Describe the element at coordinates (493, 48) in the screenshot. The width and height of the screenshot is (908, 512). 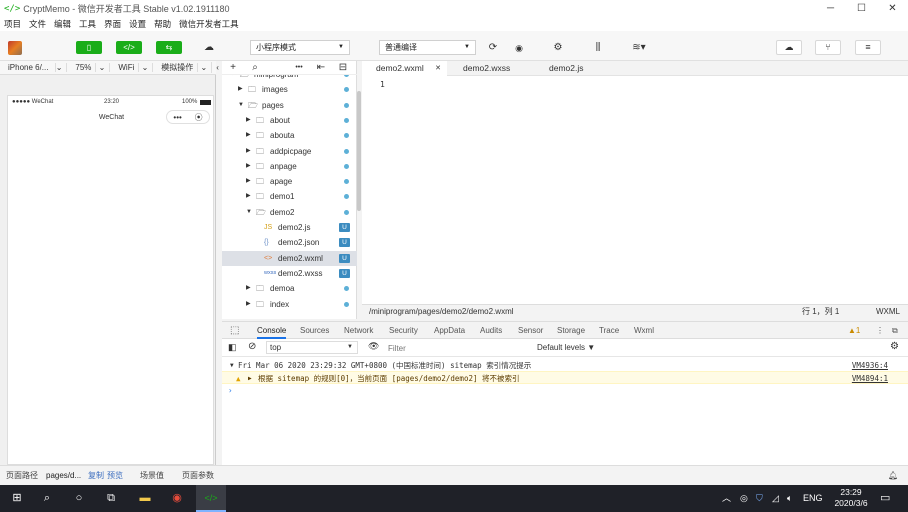
I see `refresh-icon: ⟳` at that location.